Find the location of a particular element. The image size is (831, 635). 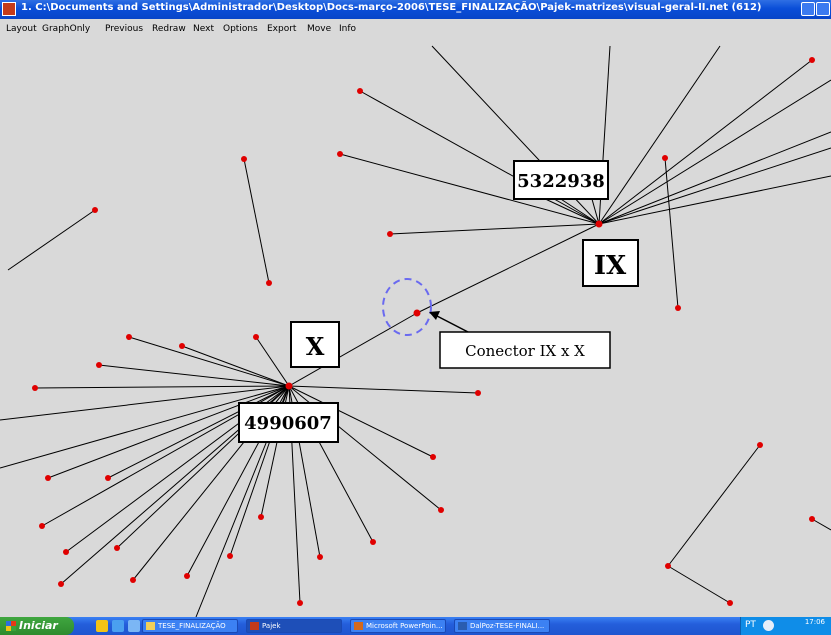

annotation-4990607: 4990607 is located at coordinates (288, 422).